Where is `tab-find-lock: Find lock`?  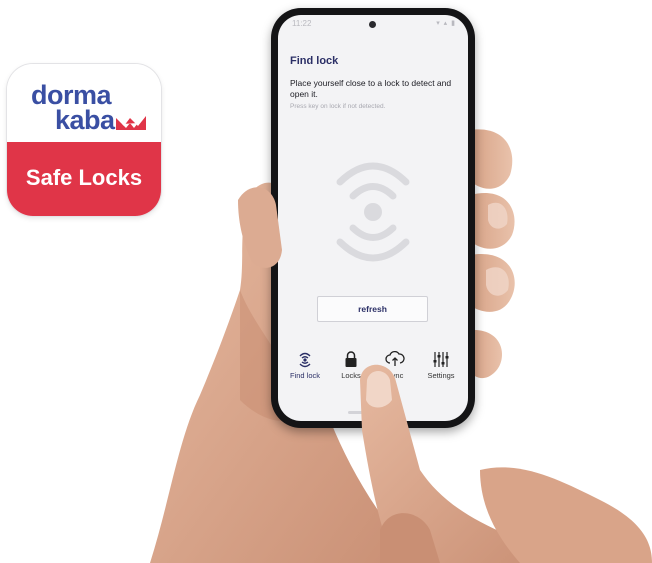 tab-find-lock: Find lock is located at coordinates (305, 371).